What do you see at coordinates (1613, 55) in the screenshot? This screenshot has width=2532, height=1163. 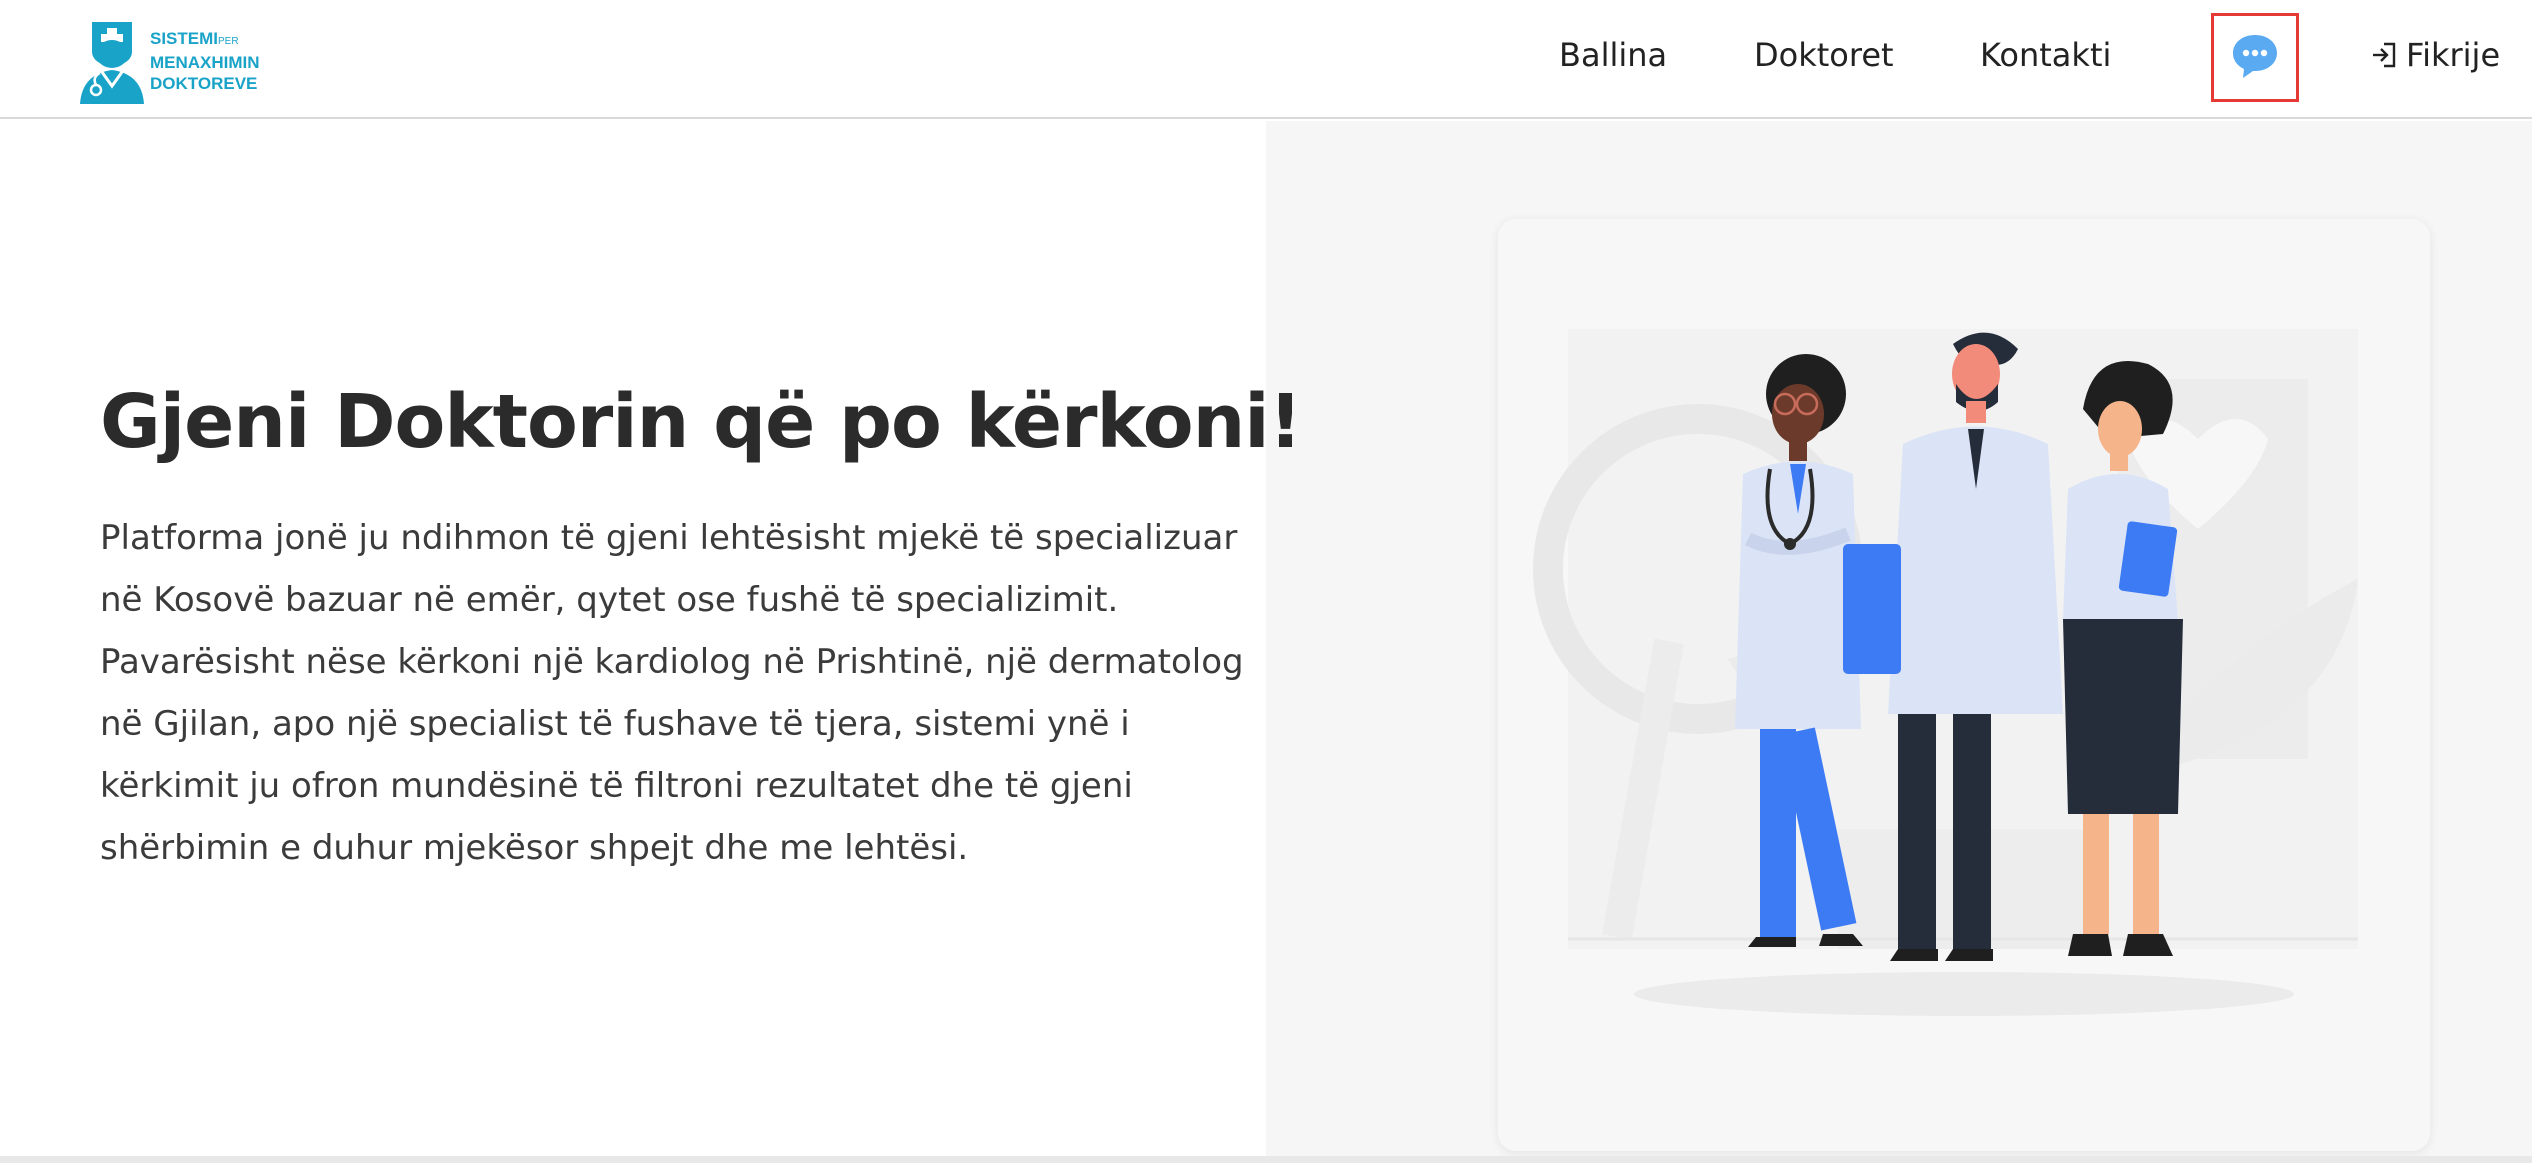 I see `nav-home-link: Ballina` at bounding box center [1613, 55].